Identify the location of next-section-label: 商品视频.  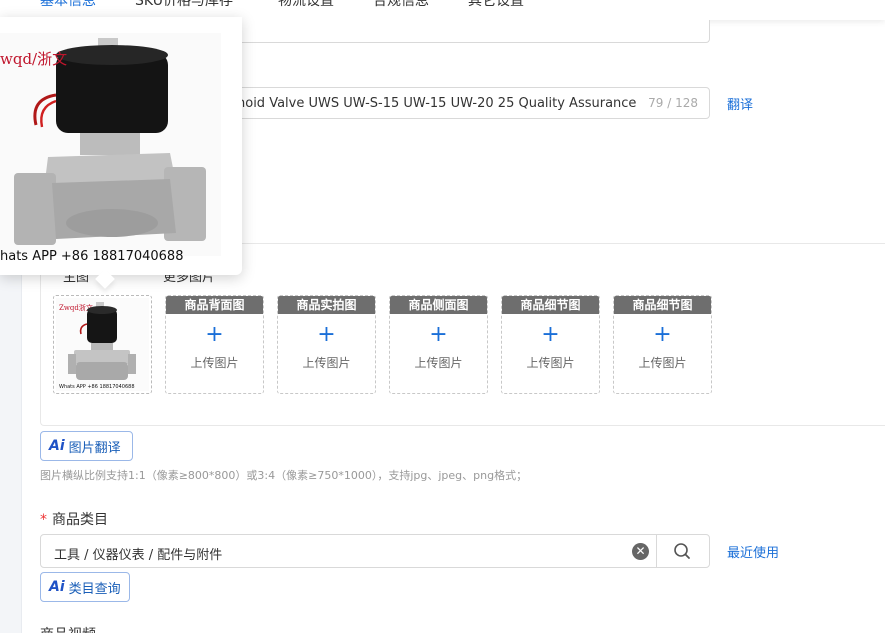
(68, 628).